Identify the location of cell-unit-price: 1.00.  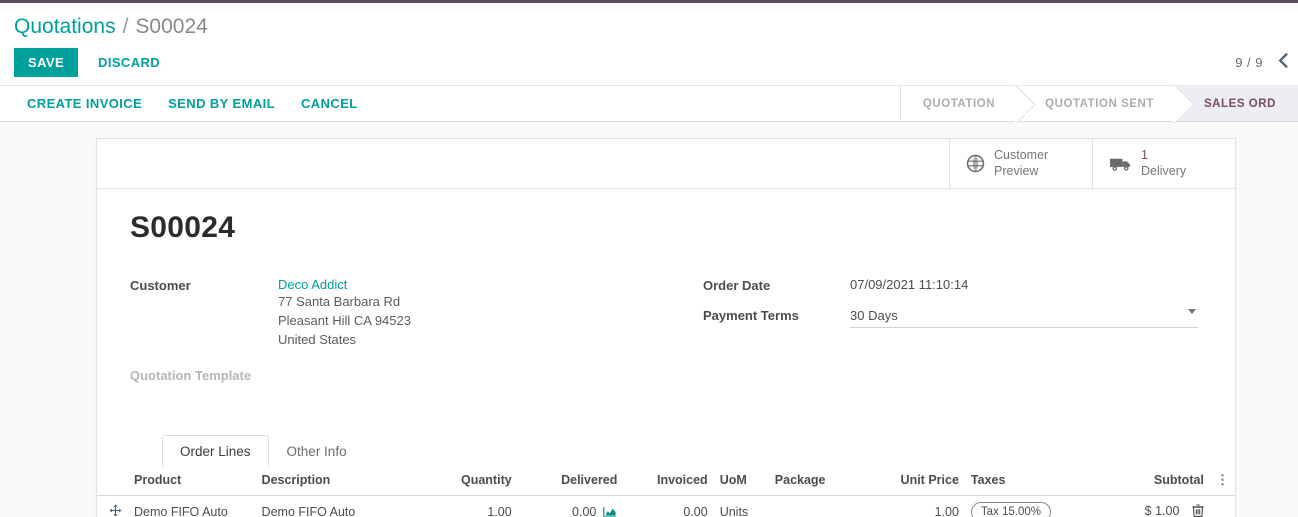
(917, 506).